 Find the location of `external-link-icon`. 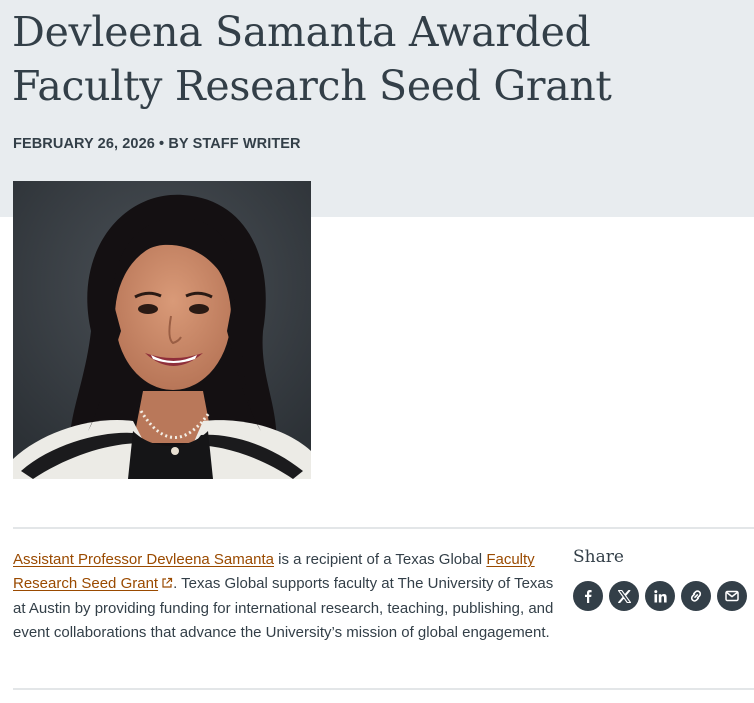

external-link-icon is located at coordinates (167, 583).